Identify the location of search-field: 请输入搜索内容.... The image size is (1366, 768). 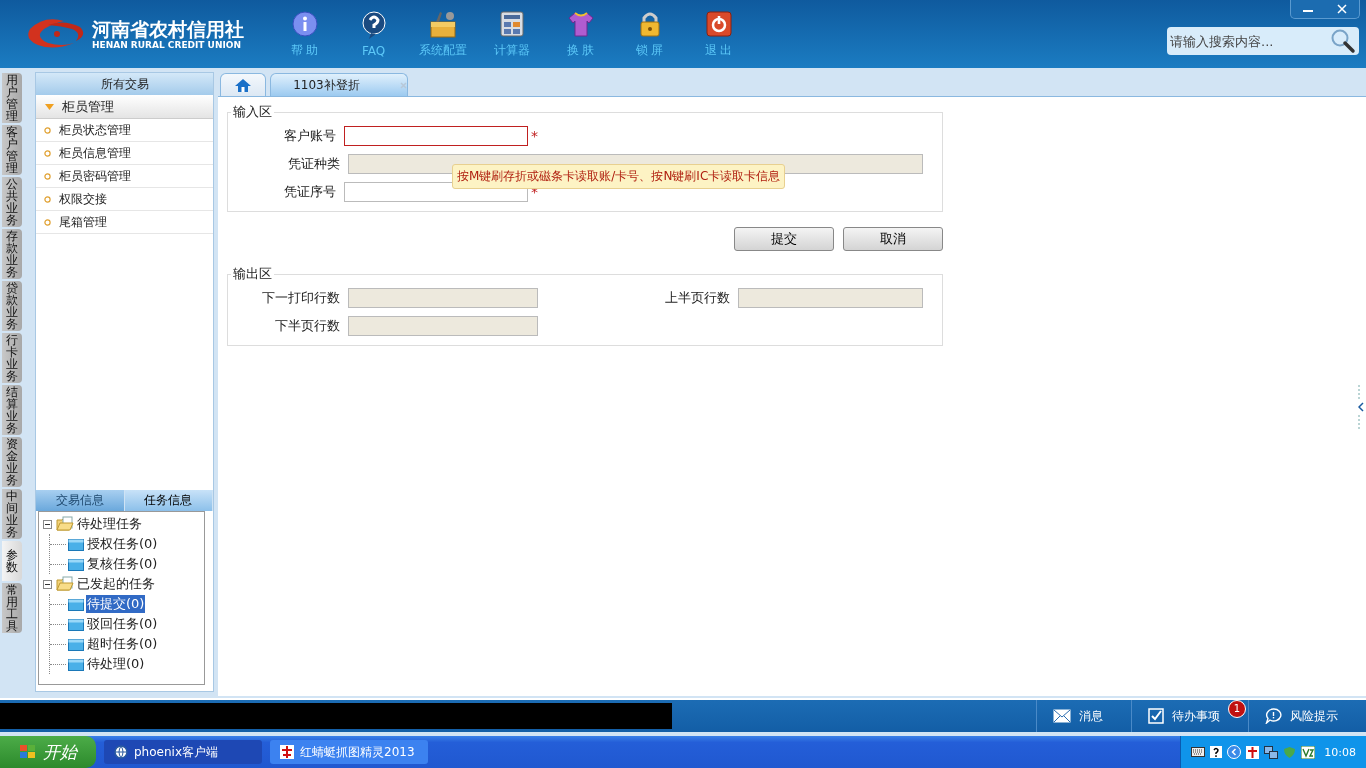
(1263, 41).